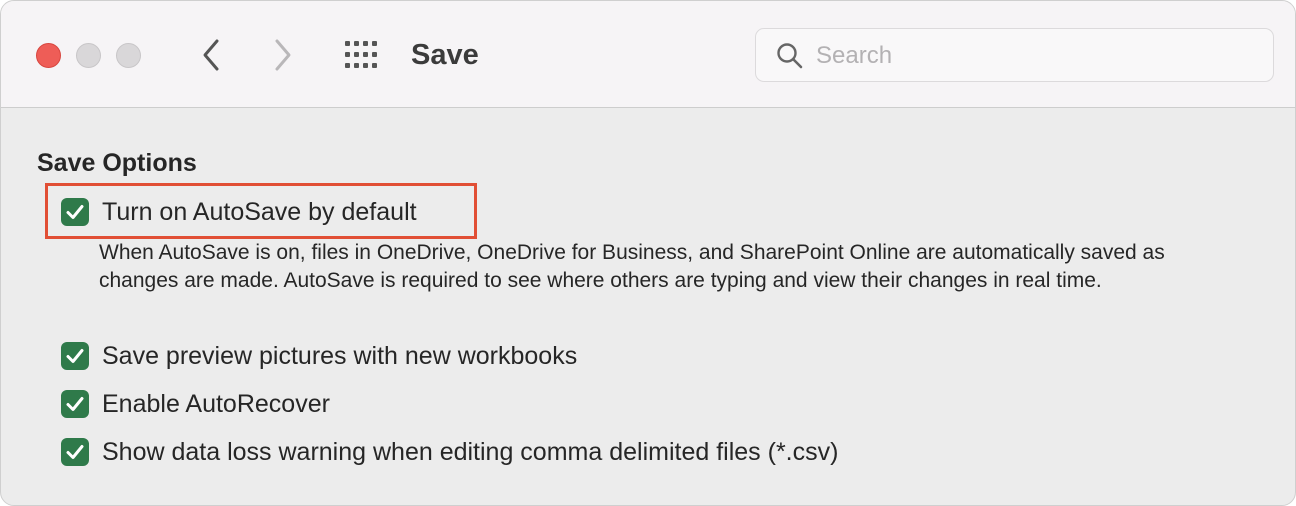 The height and width of the screenshot is (506, 1296). I want to click on option-autosave: Turn on AutoSave by default, so click(239, 212).